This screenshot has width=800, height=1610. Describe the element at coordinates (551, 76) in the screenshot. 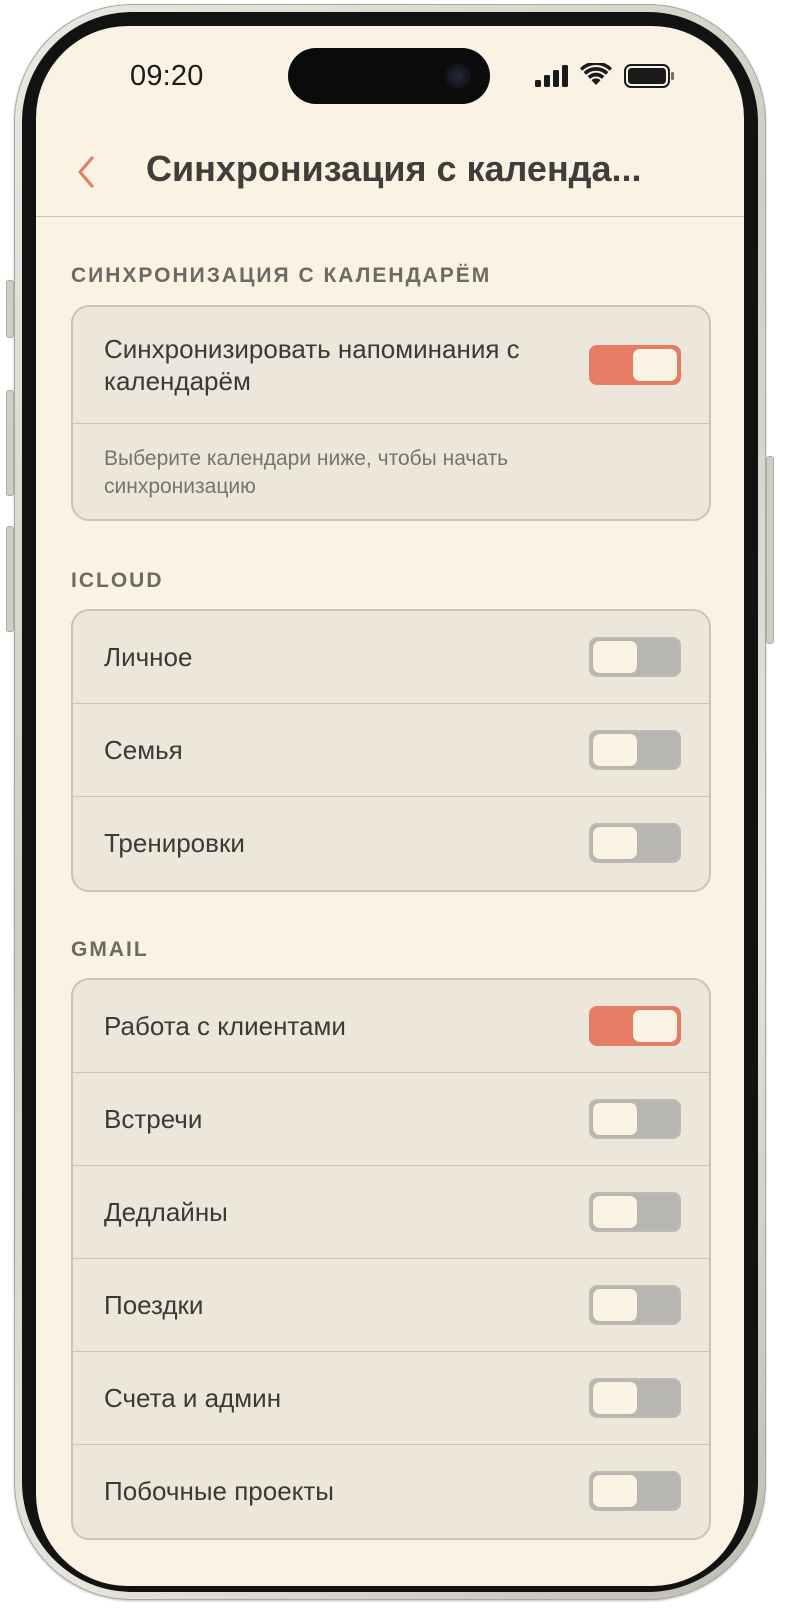

I see `cellular-signal-icon` at that location.